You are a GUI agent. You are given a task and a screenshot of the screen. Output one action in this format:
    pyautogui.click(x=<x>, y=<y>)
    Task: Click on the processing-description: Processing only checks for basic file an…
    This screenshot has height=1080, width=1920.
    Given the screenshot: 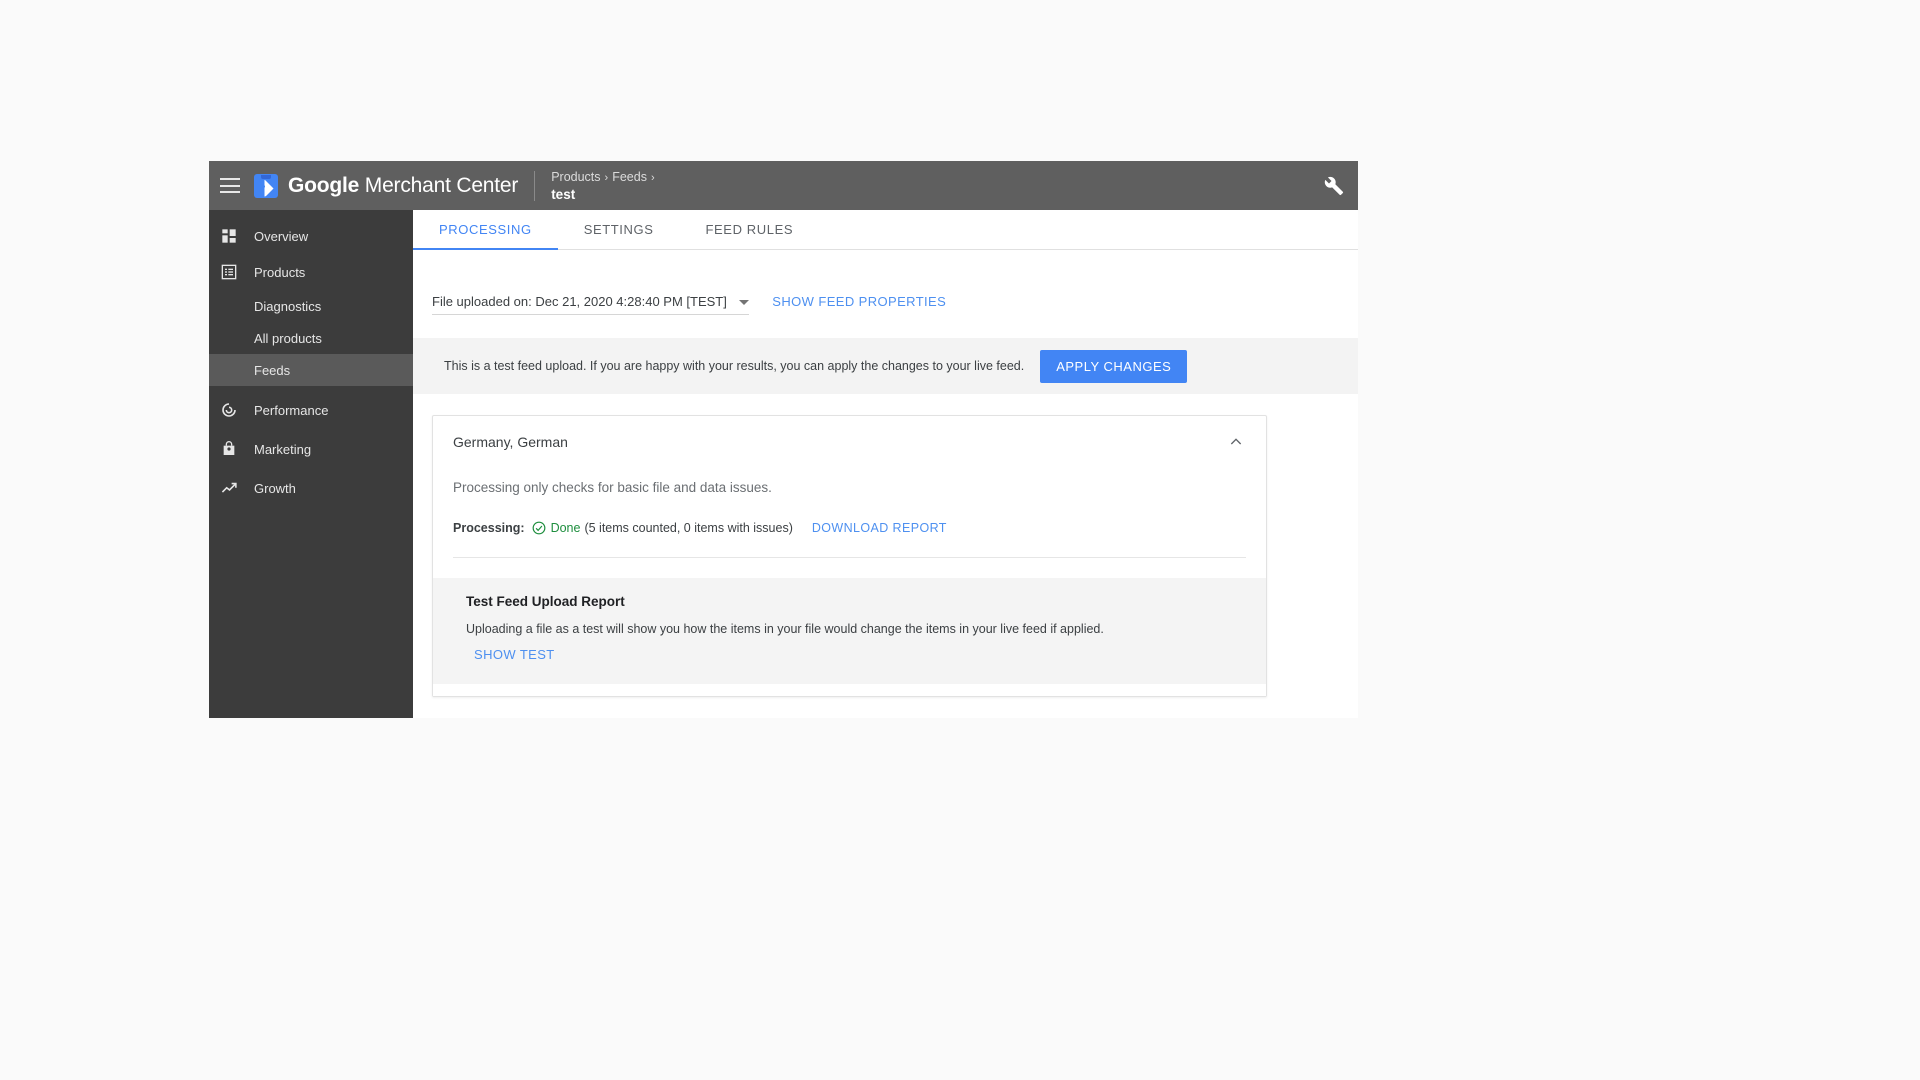 What is the action you would take?
    pyautogui.click(x=612, y=487)
    